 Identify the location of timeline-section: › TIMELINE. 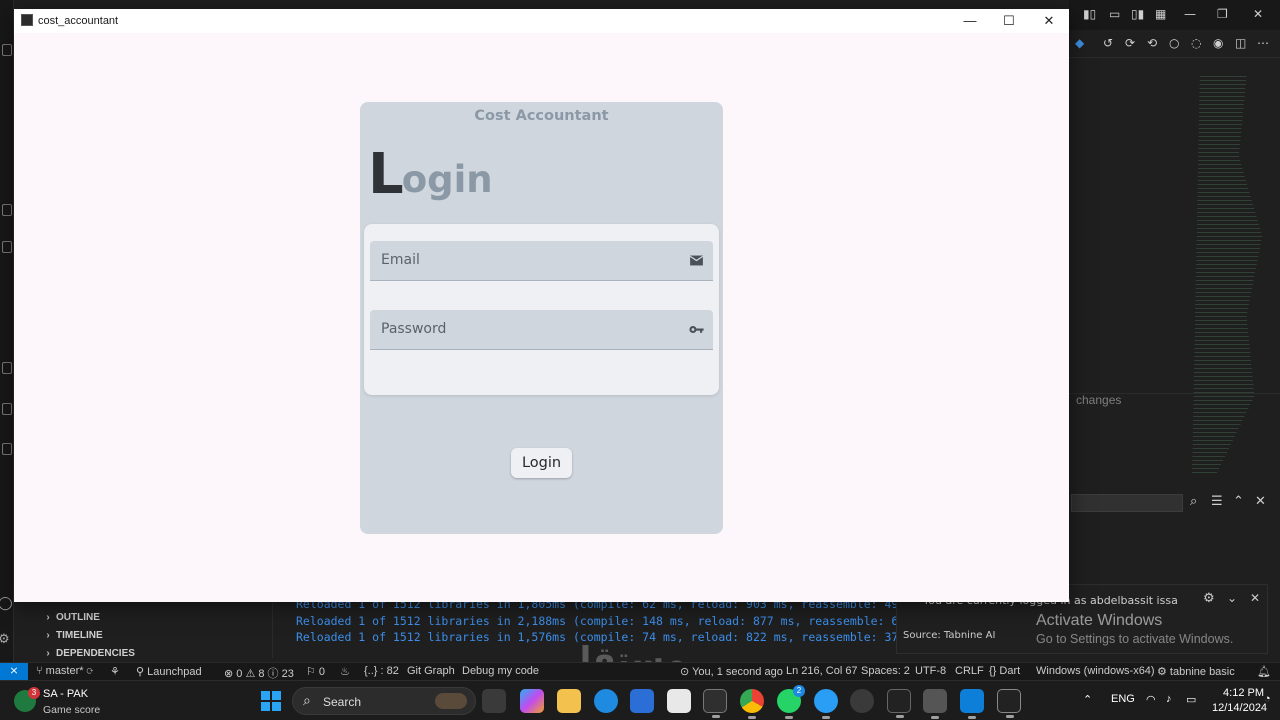
(155, 635).